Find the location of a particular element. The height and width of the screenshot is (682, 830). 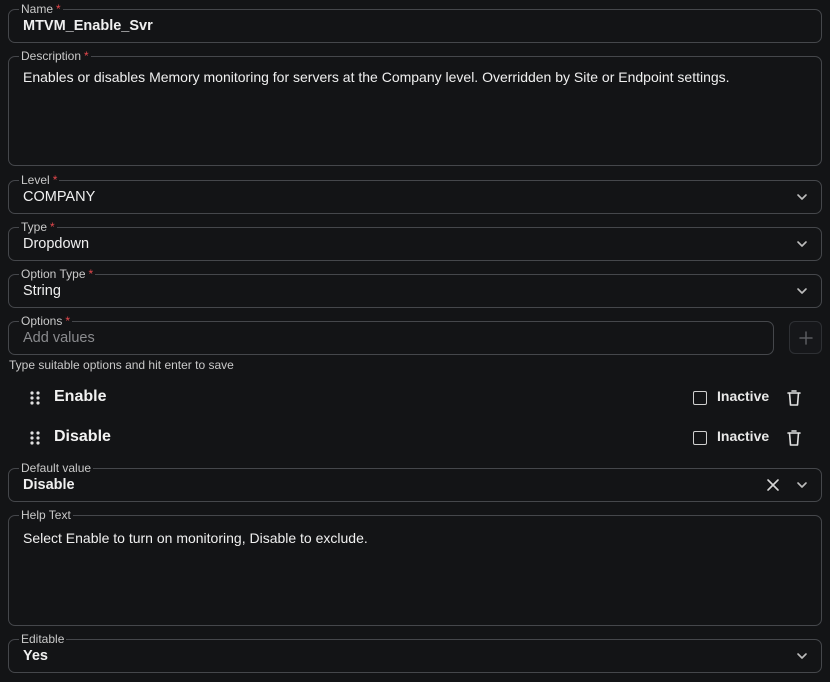

type-select: Type * Dropdown is located at coordinates (415, 240).